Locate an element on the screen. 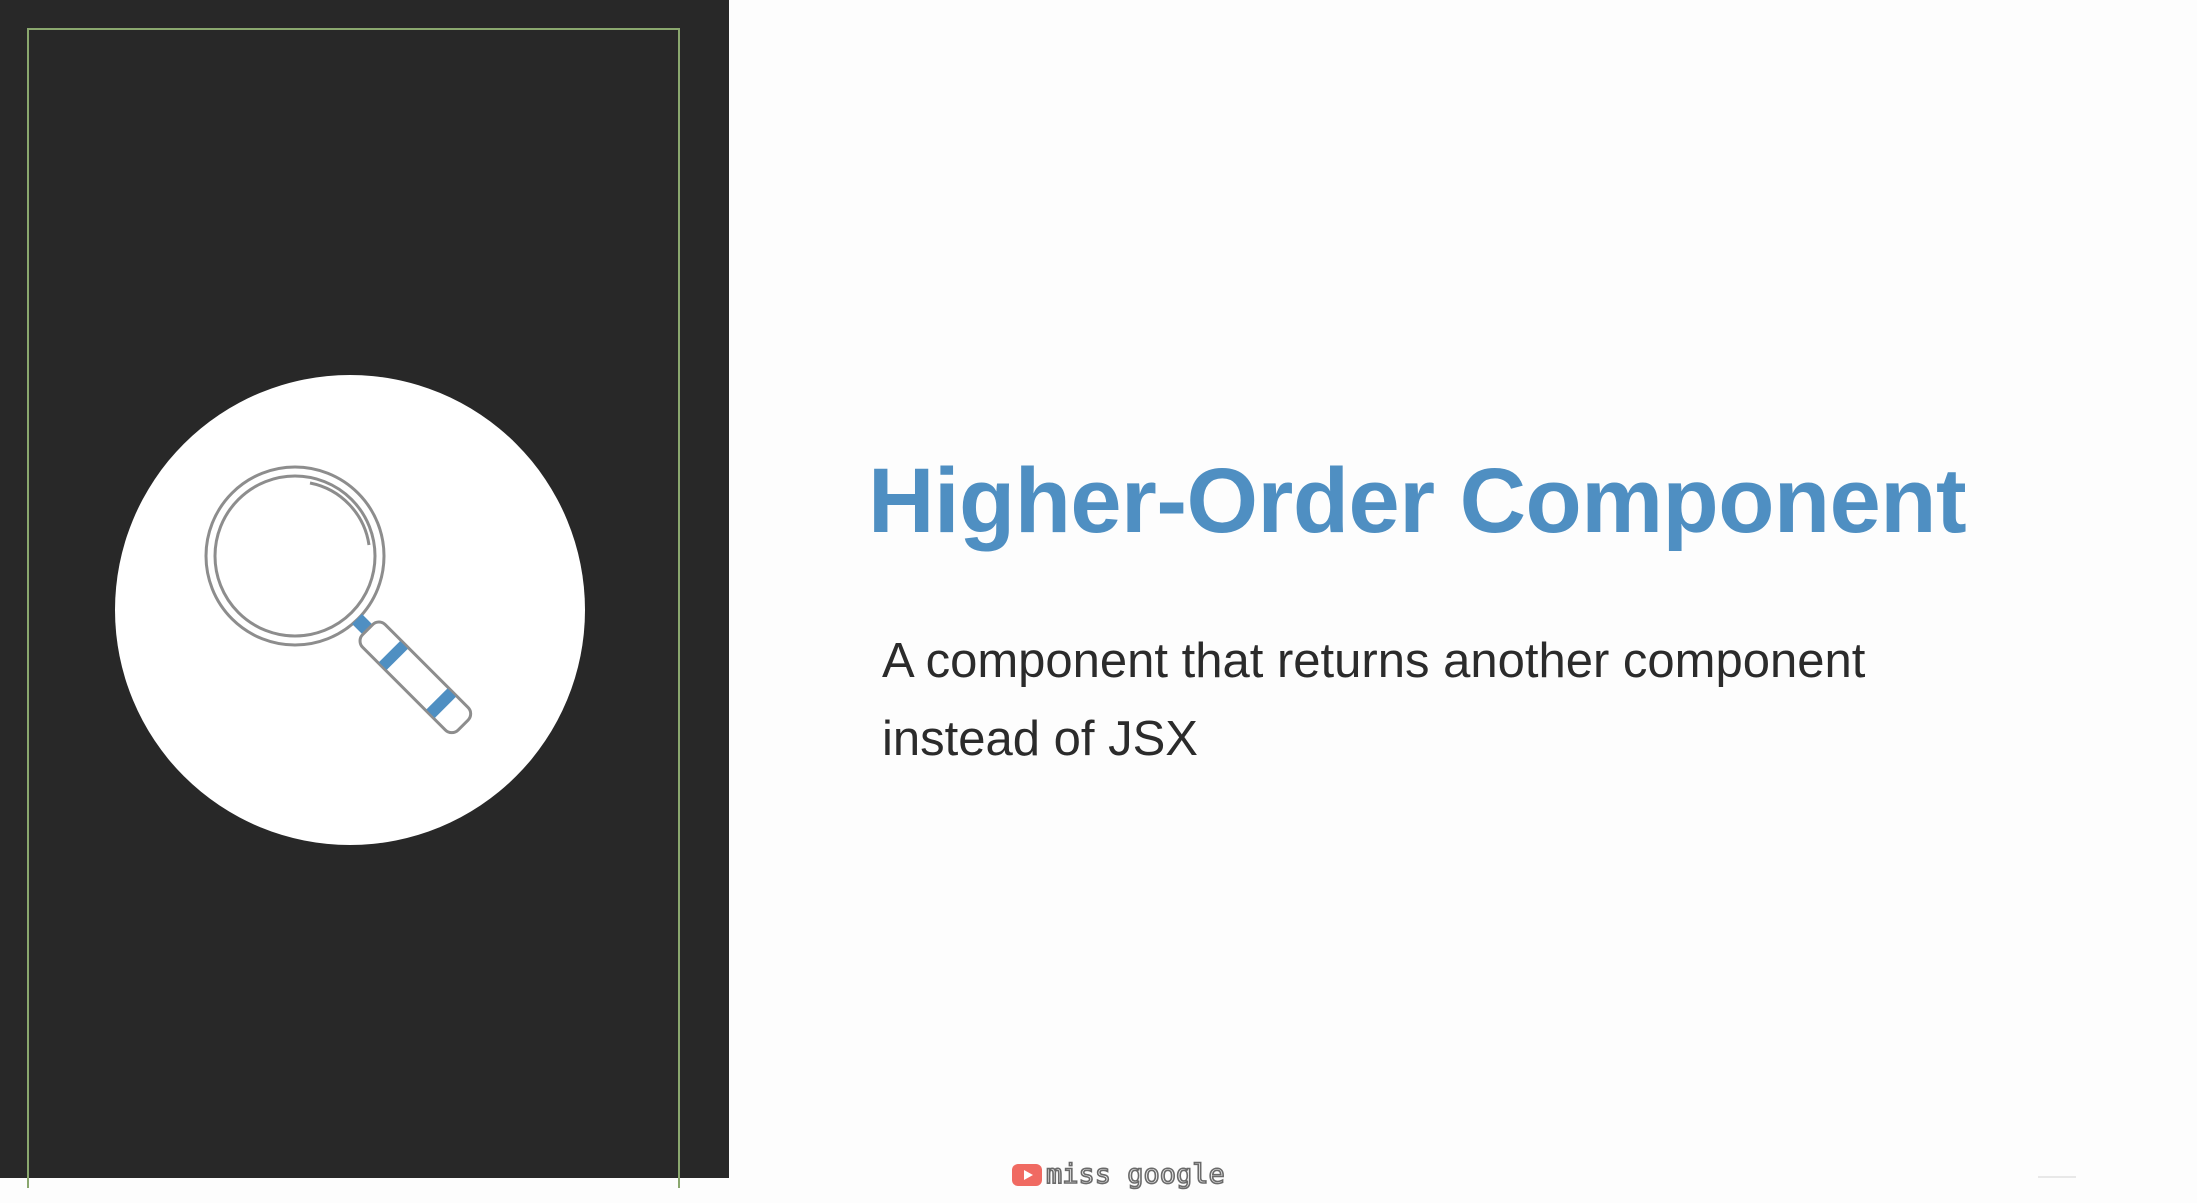  magnifying-glass-icon is located at coordinates (338, 600).